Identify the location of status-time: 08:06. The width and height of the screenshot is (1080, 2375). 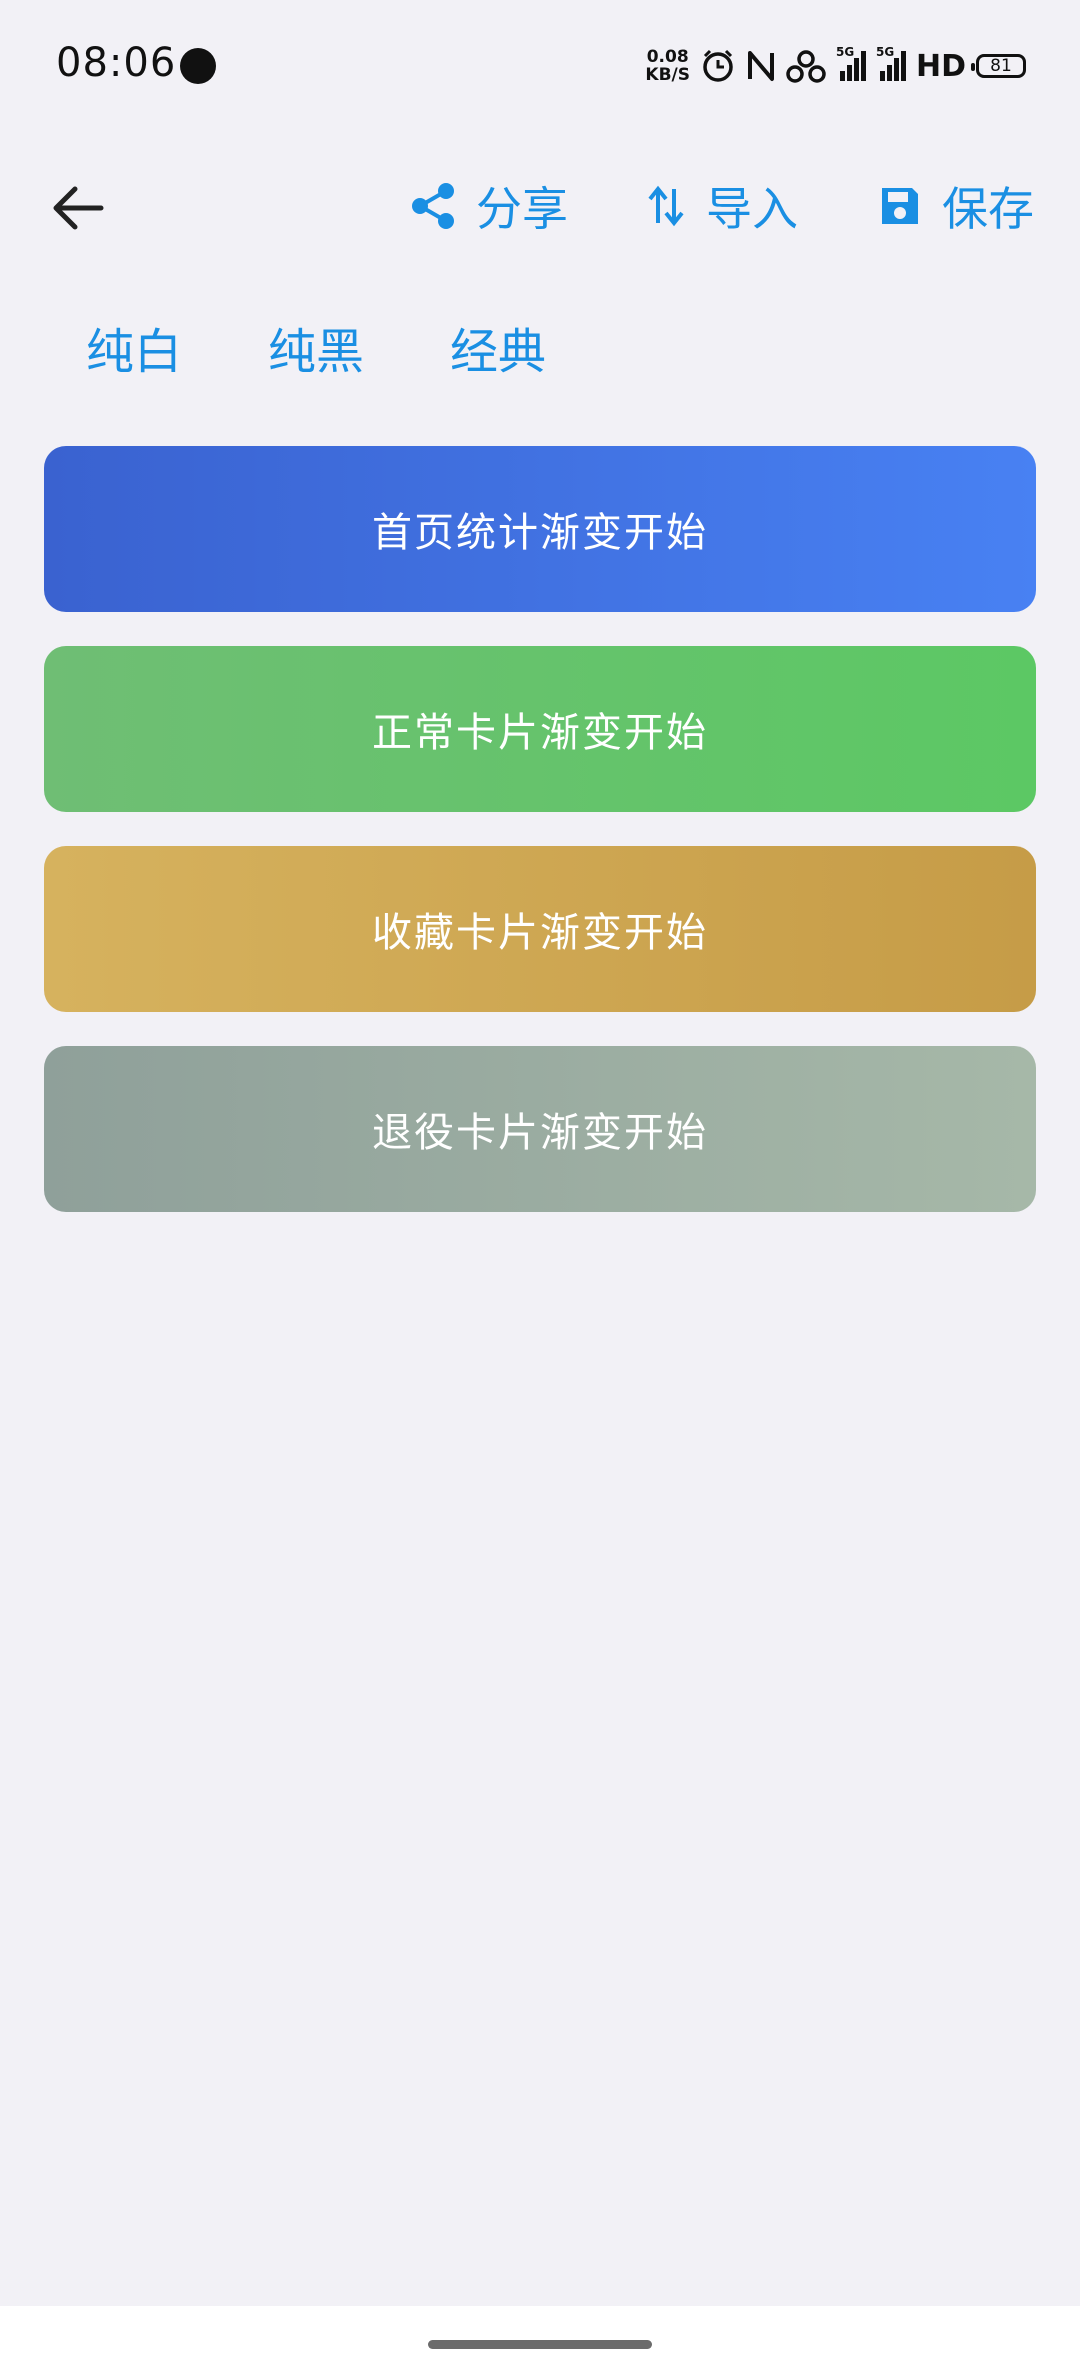
(116, 63).